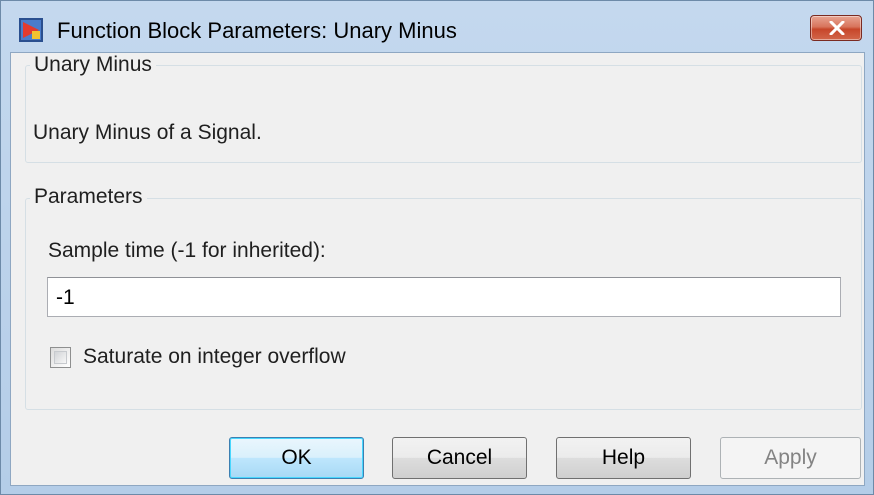 The image size is (874, 495). Describe the element at coordinates (444, 297) in the screenshot. I see `sample-time-input: -1` at that location.